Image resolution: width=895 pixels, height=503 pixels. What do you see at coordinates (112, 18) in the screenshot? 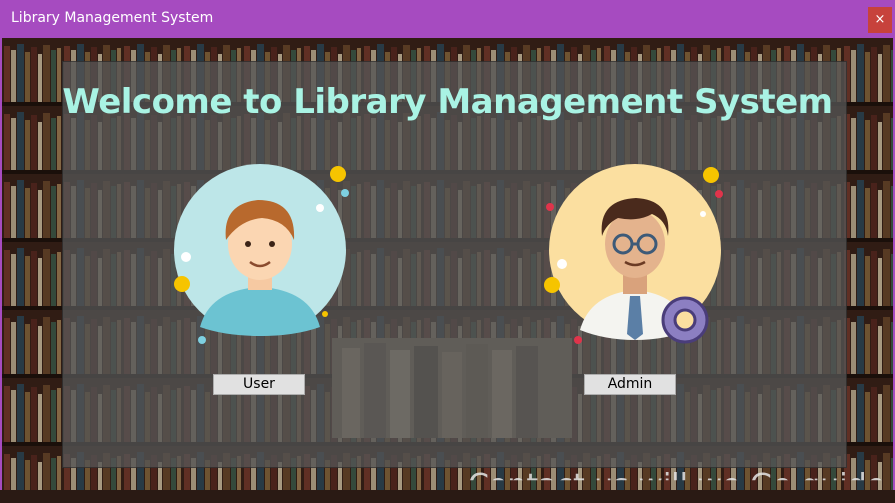
I see `window-title: Library Management System` at bounding box center [112, 18].